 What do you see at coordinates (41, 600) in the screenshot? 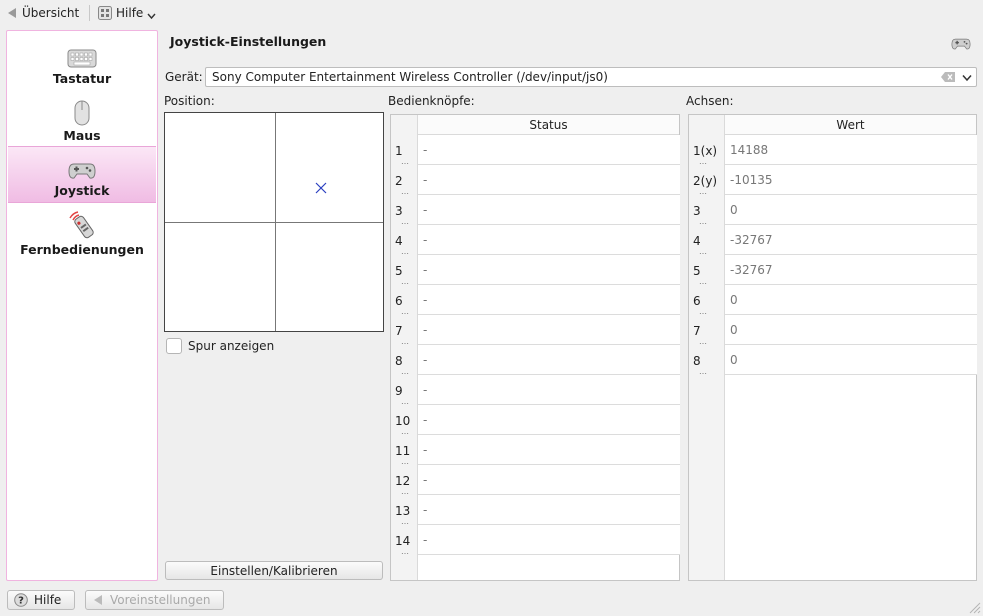
I see `help-button: ? Hilfe` at bounding box center [41, 600].